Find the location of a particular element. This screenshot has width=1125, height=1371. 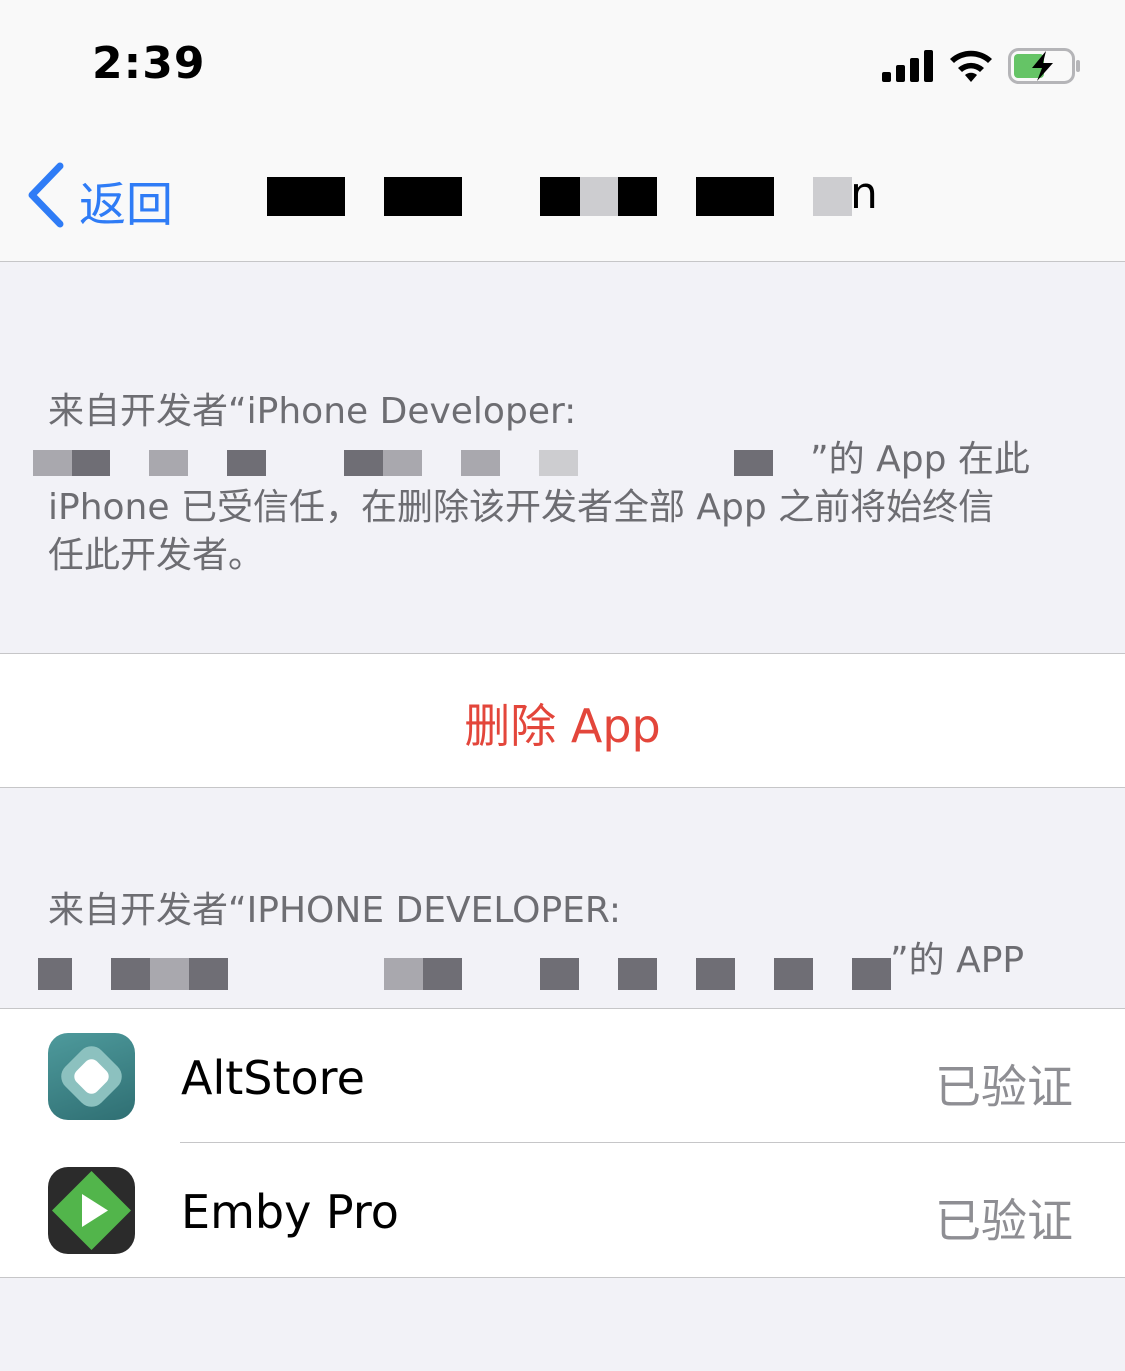

altstore-icon is located at coordinates (91, 1076).